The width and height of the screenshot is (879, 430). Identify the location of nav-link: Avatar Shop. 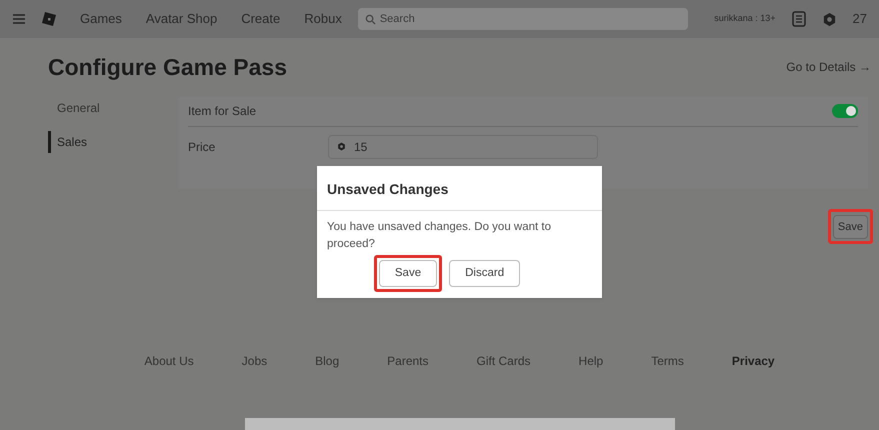
(182, 19).